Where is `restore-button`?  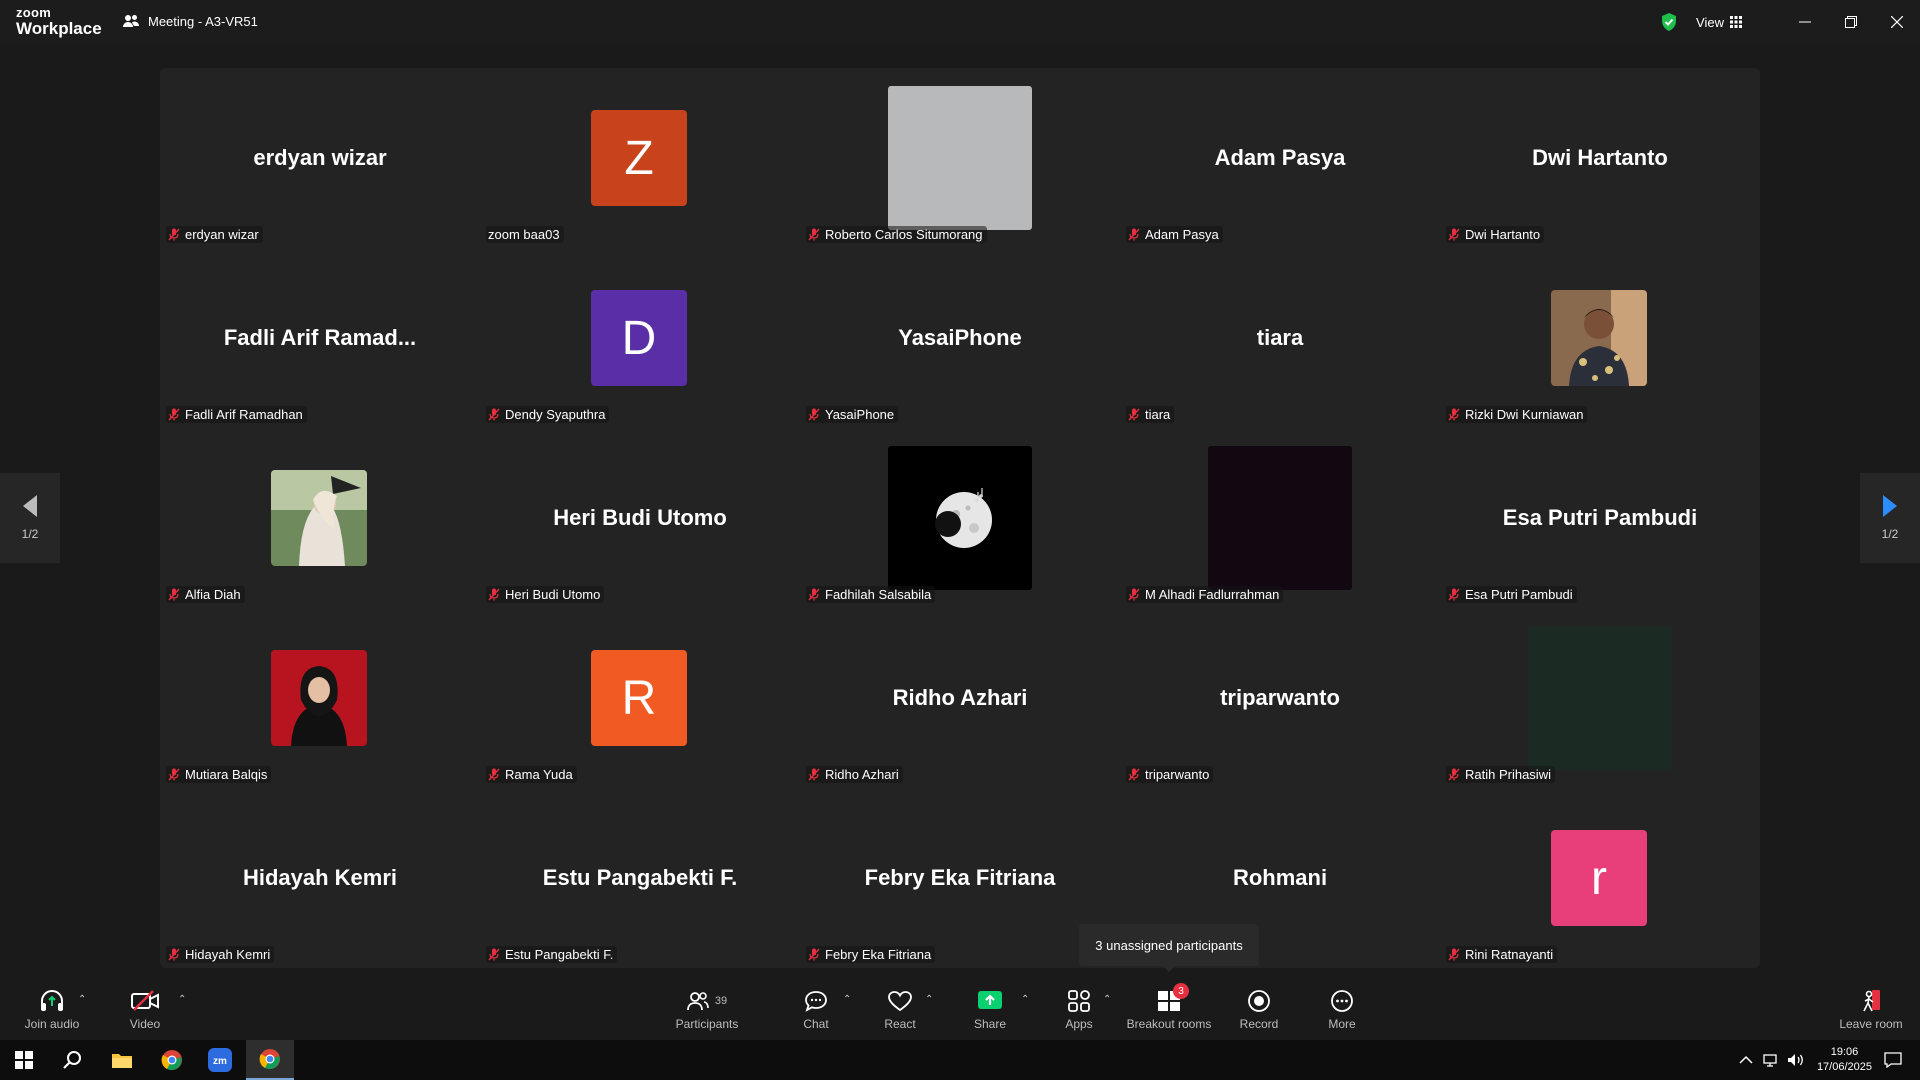
restore-button is located at coordinates (1851, 22).